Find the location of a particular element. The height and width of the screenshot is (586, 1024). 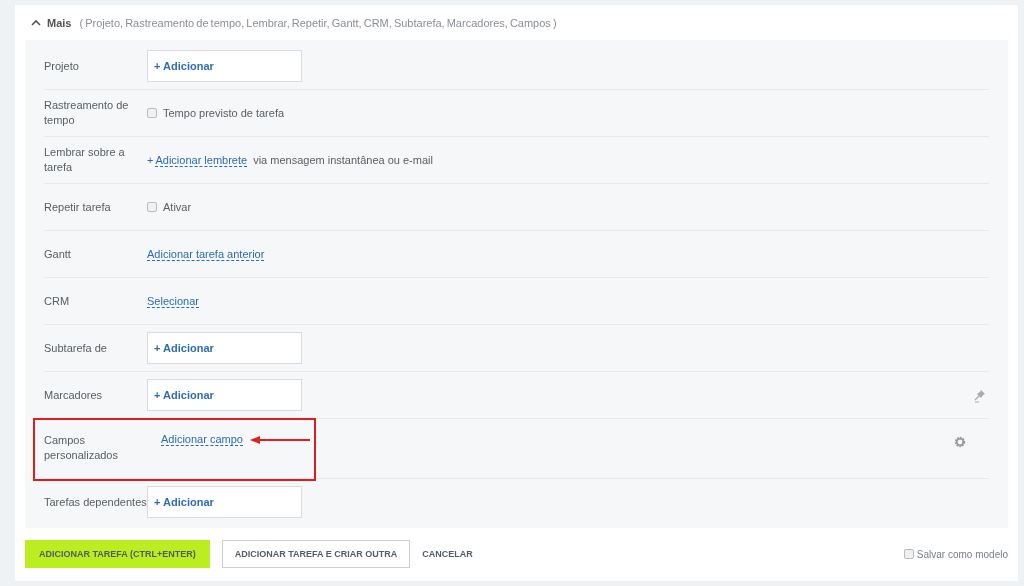

add-task-button: ADICIONAR TAREFA (CTRL+ENTER) is located at coordinates (117, 554).